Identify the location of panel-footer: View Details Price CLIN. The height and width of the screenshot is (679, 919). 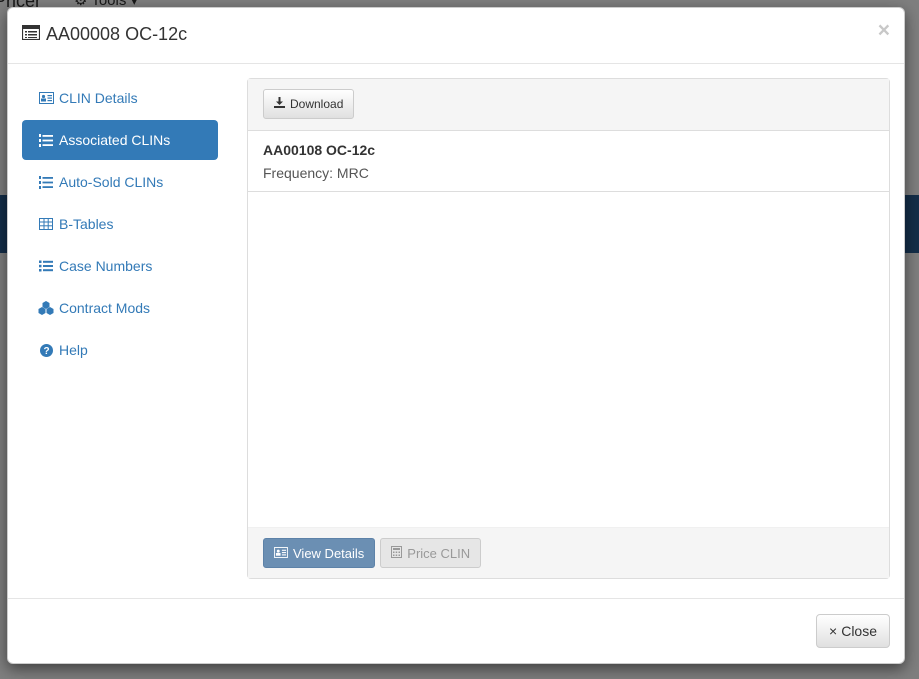
(568, 552).